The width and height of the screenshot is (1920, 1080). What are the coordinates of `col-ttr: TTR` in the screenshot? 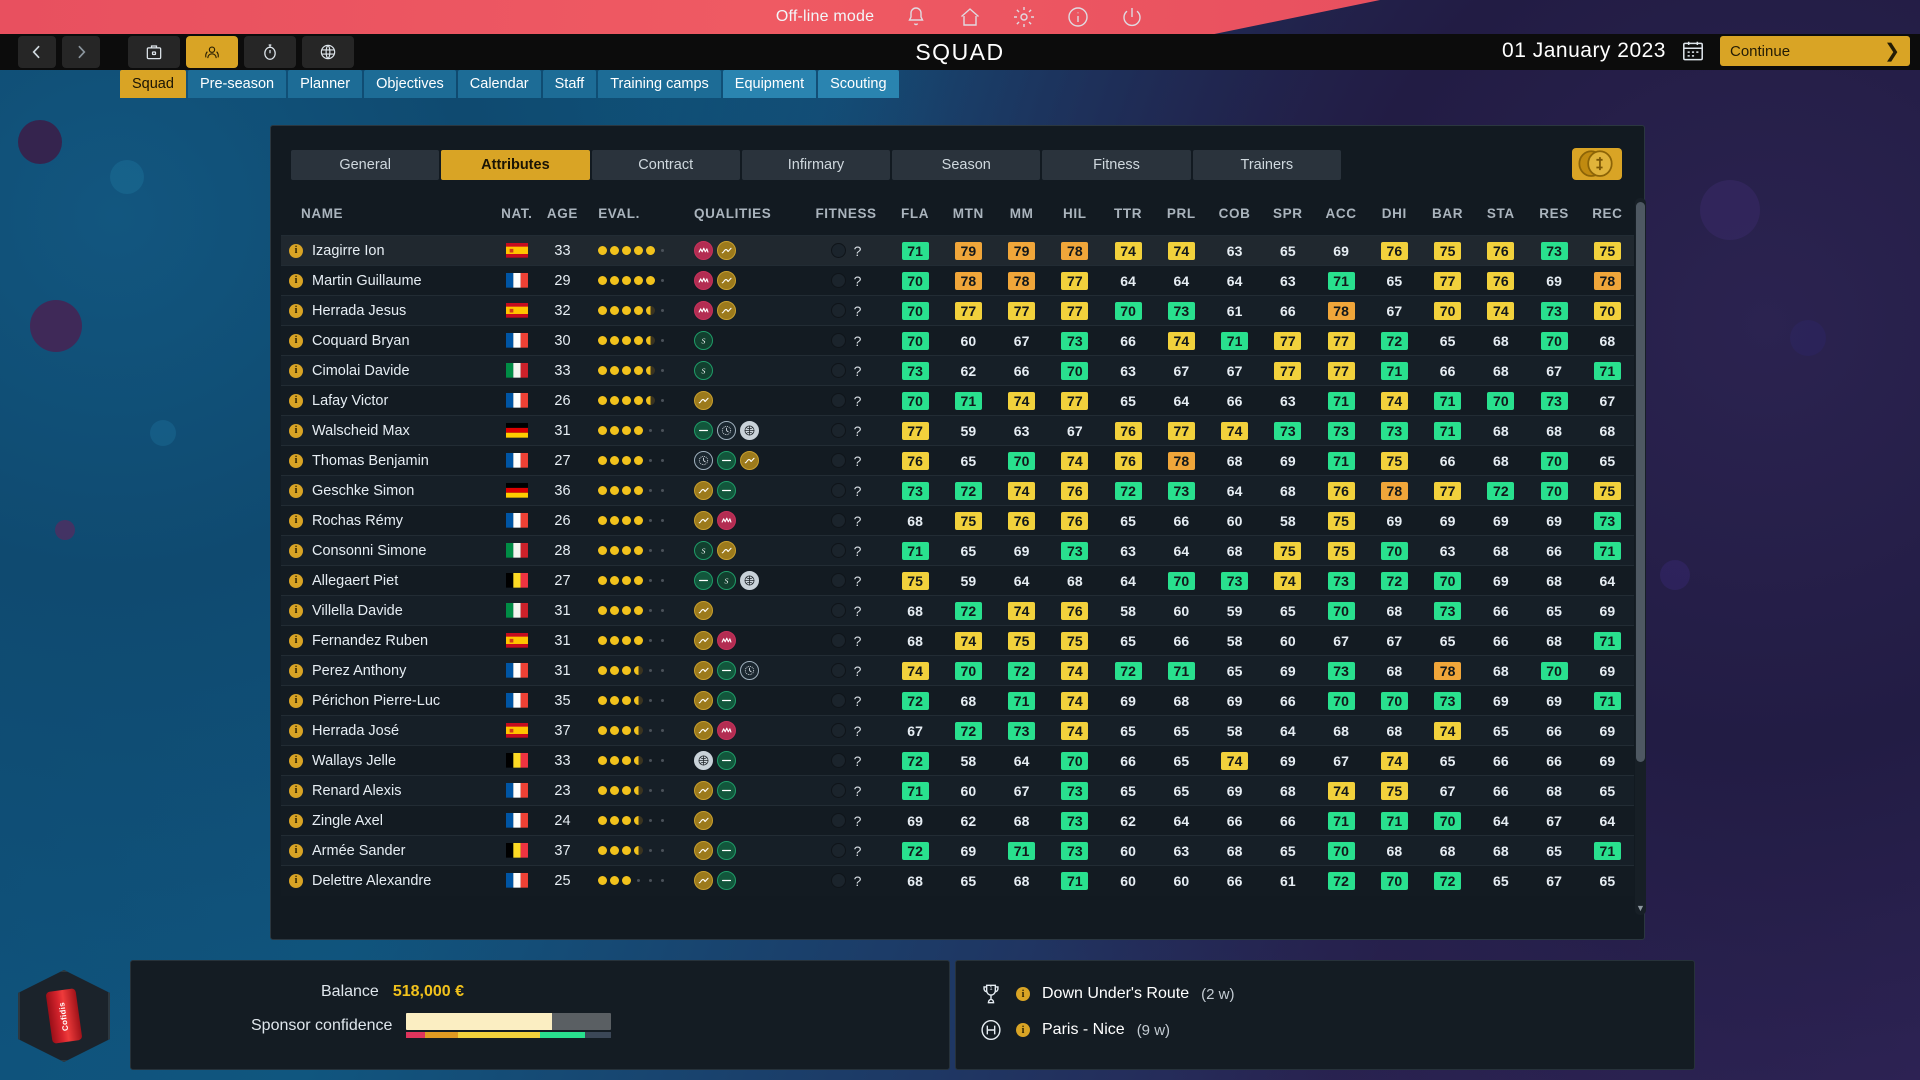 It's located at (1128, 217).